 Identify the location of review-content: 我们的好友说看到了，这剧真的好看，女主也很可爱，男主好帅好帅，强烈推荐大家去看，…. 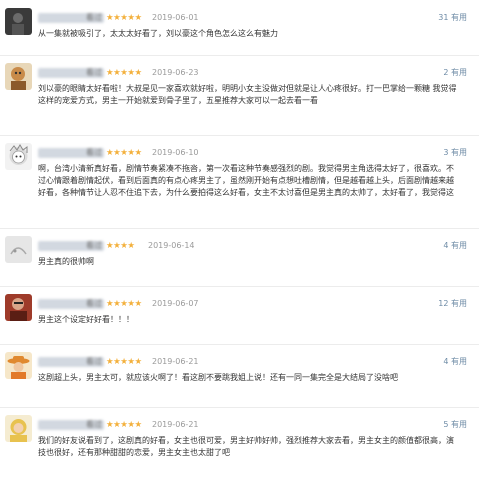
(246, 446).